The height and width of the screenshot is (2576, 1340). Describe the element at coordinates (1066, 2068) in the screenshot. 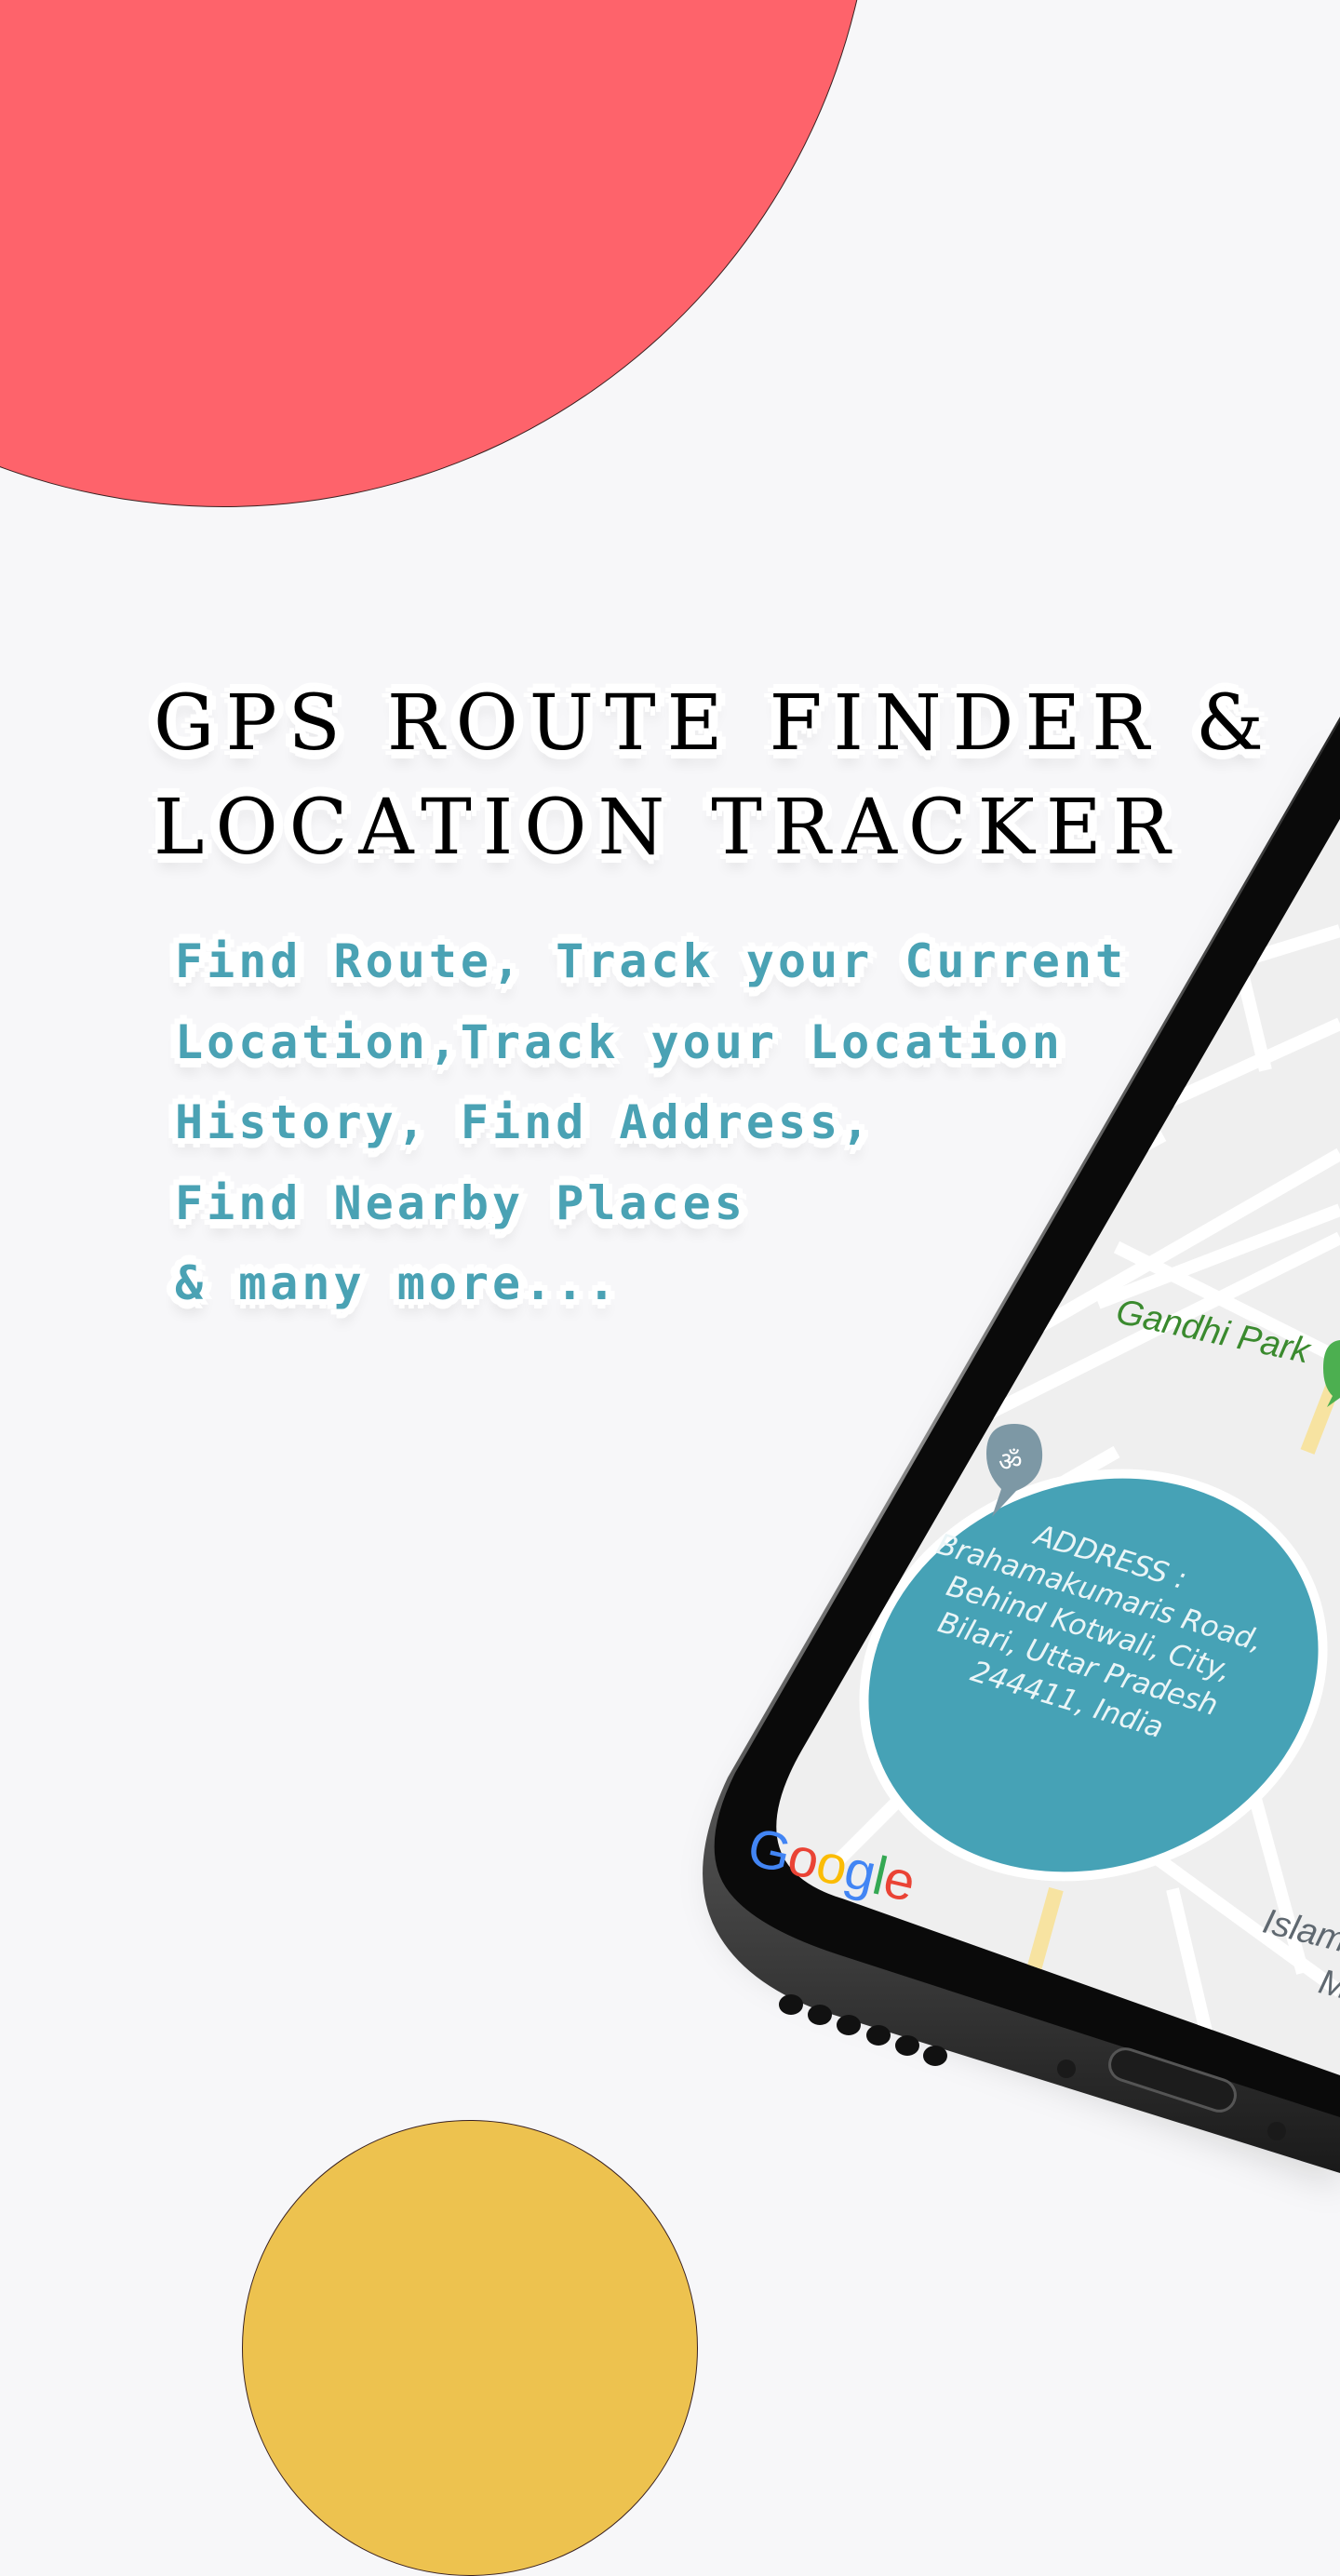

I see `screw-left` at that location.